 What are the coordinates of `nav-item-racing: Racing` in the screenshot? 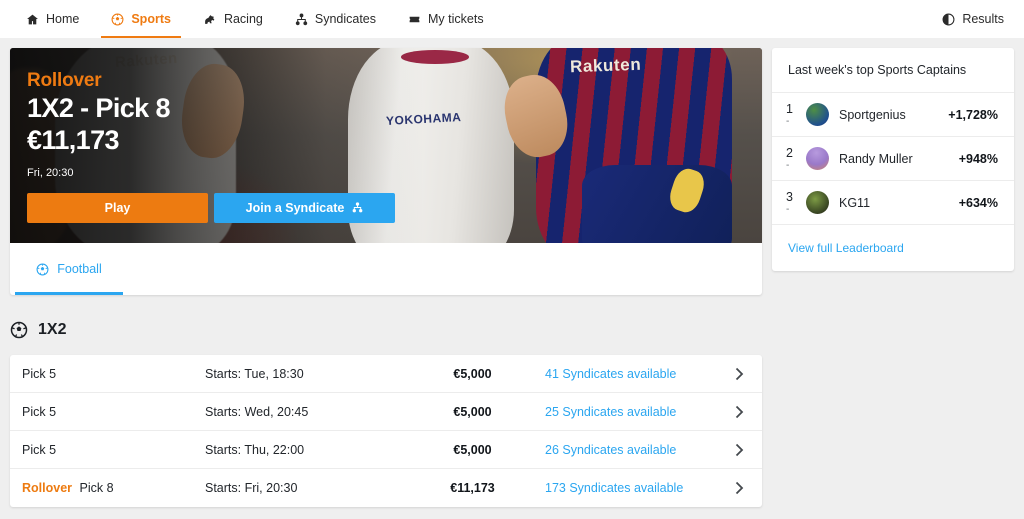 It's located at (233, 19).